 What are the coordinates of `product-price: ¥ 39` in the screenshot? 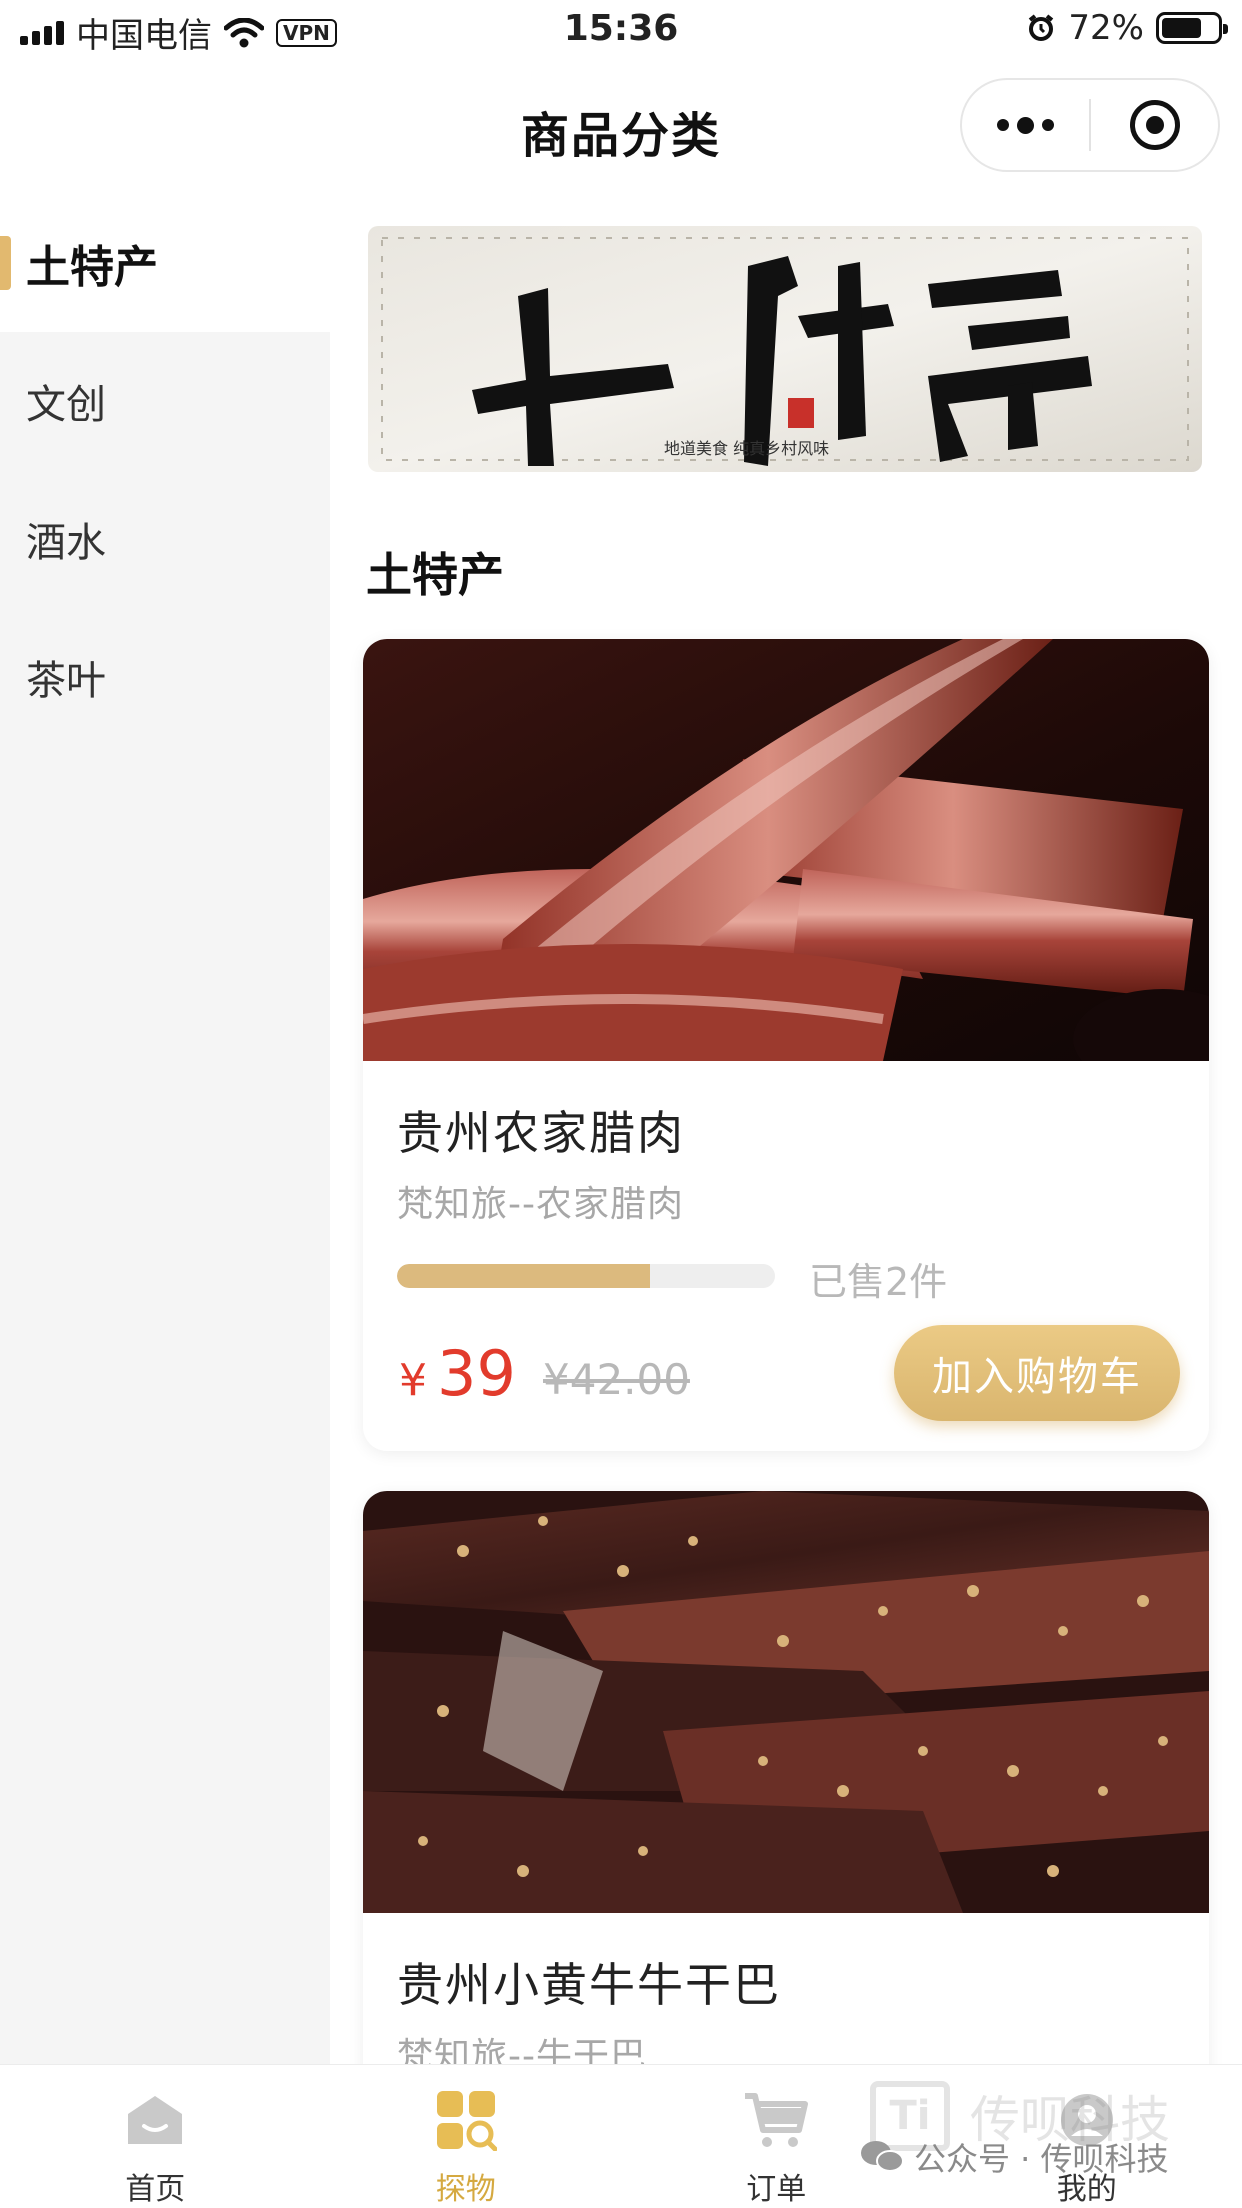 It's located at (457, 1373).